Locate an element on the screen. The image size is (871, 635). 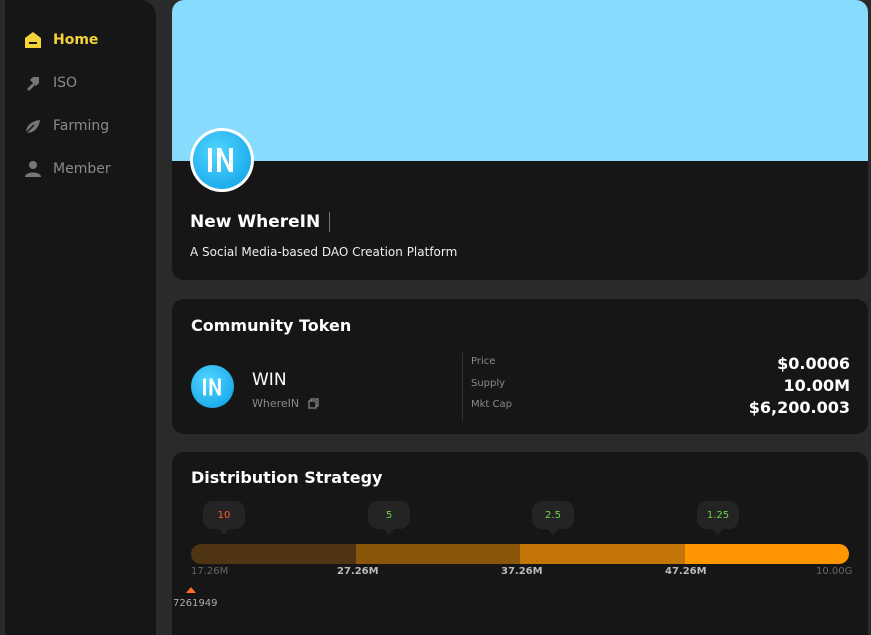
stat-value-mktcap: $6,200.003 is located at coordinates (799, 407).